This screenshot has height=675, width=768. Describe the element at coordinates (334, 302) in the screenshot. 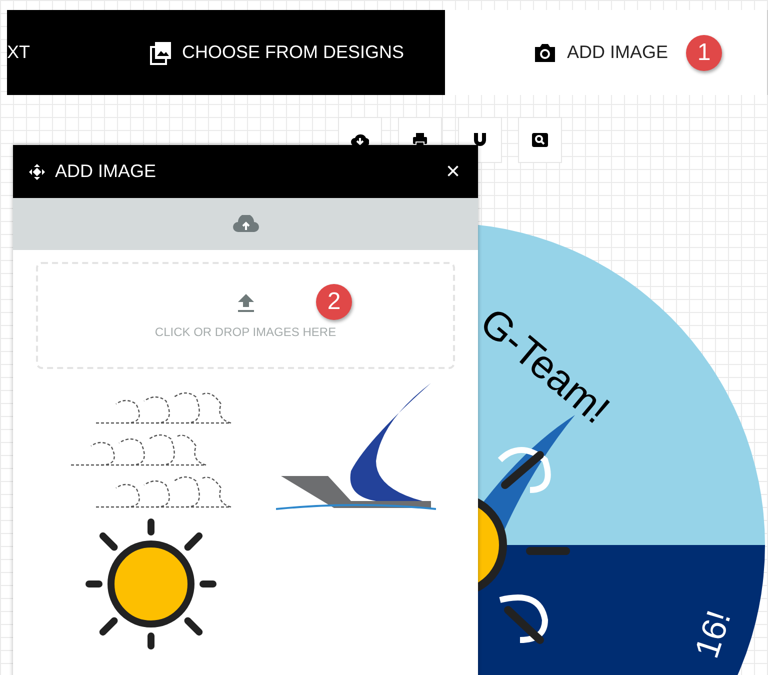

I see `callout-badge: 2` at that location.